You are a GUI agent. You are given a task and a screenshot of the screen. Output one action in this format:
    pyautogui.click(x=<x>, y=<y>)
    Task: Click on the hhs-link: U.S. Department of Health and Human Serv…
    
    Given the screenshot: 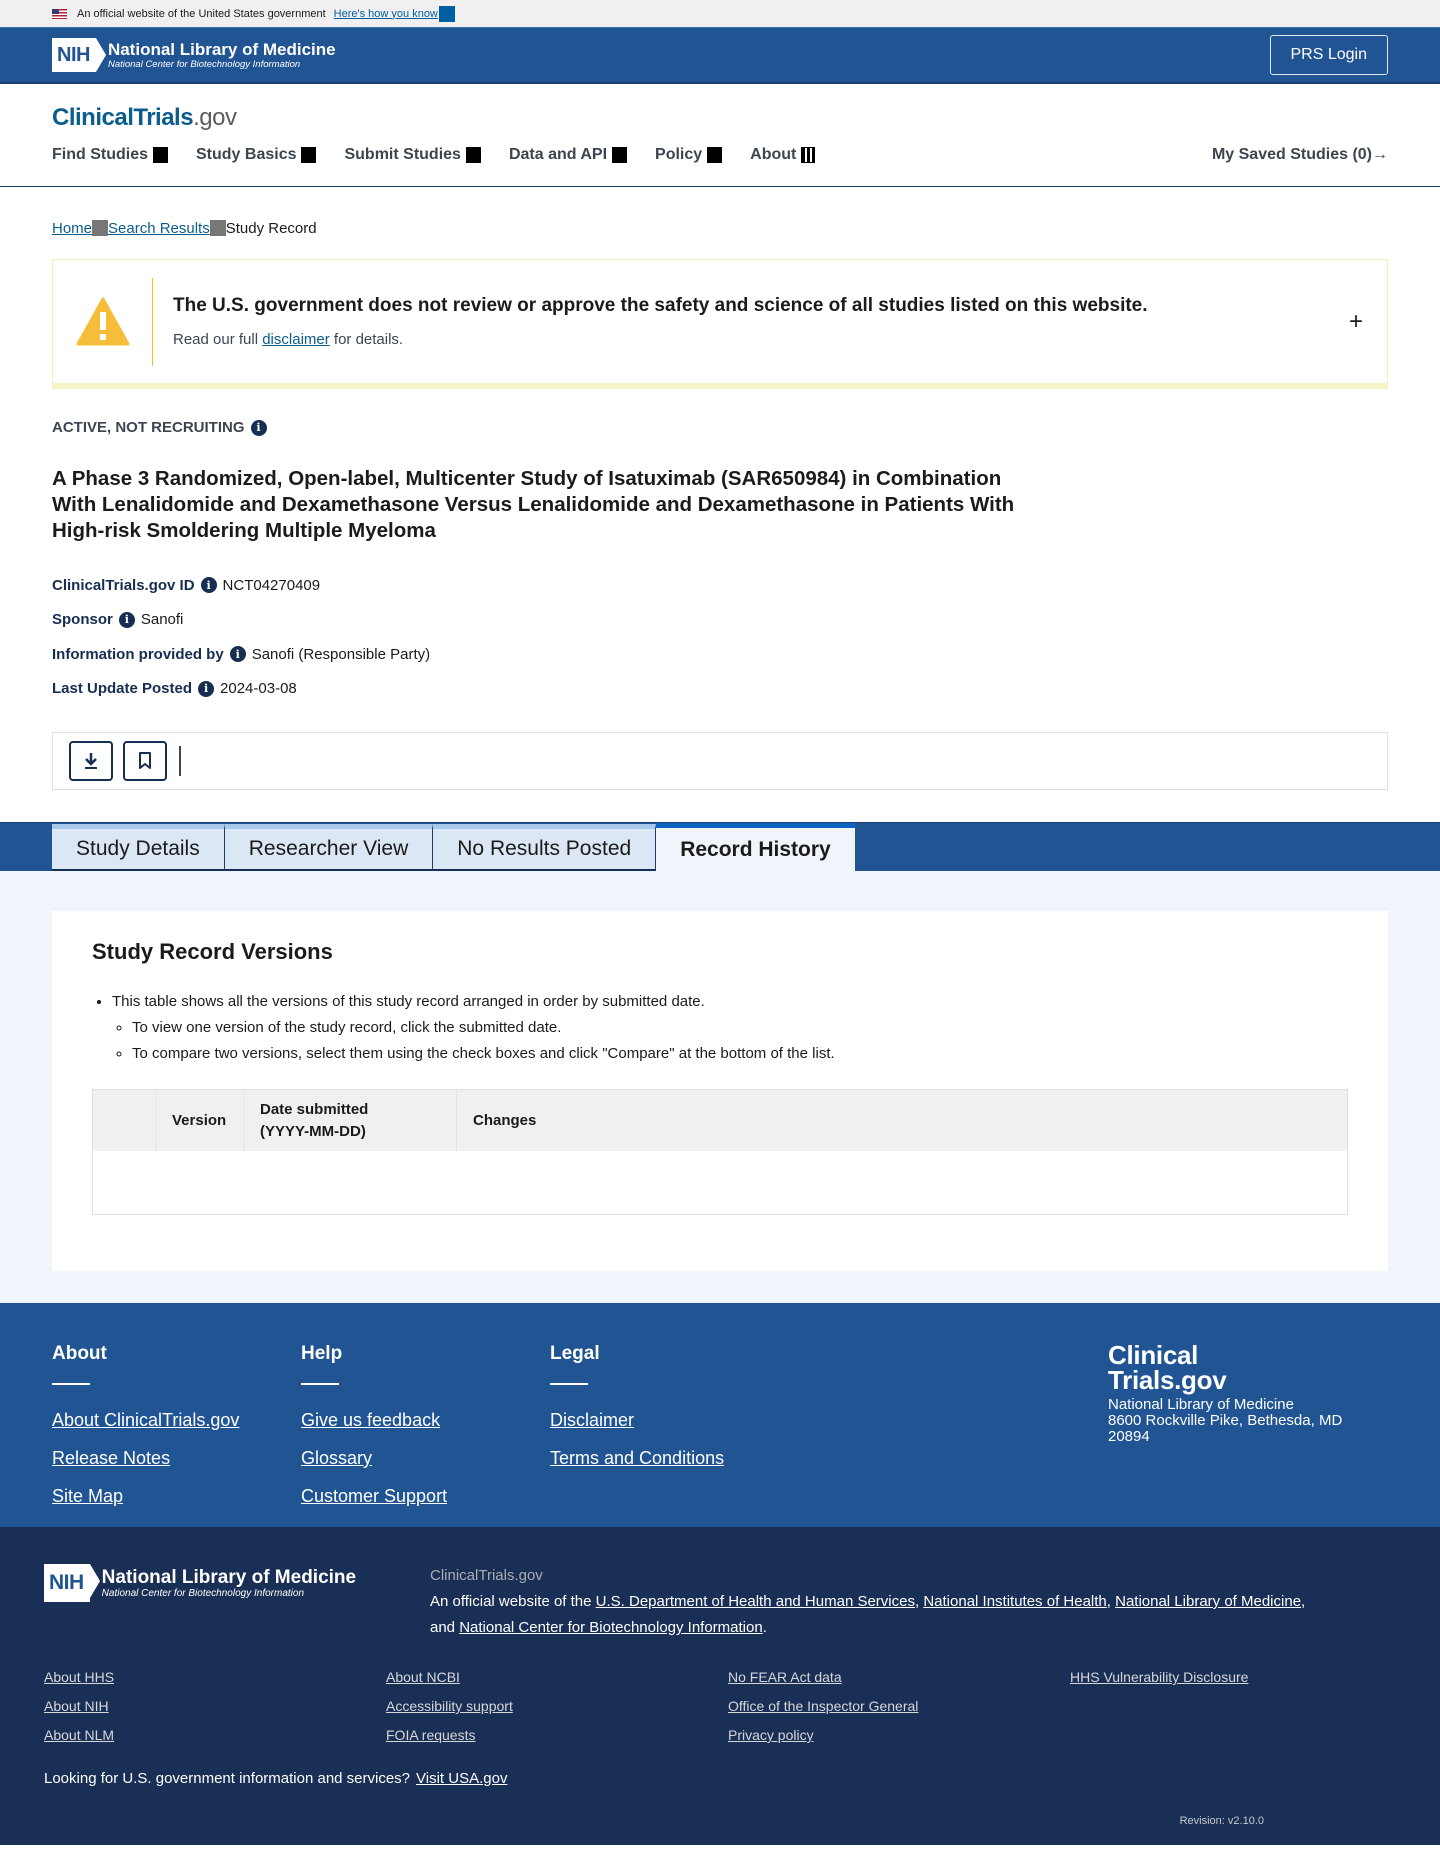 What is the action you would take?
    pyautogui.click(x=755, y=1601)
    